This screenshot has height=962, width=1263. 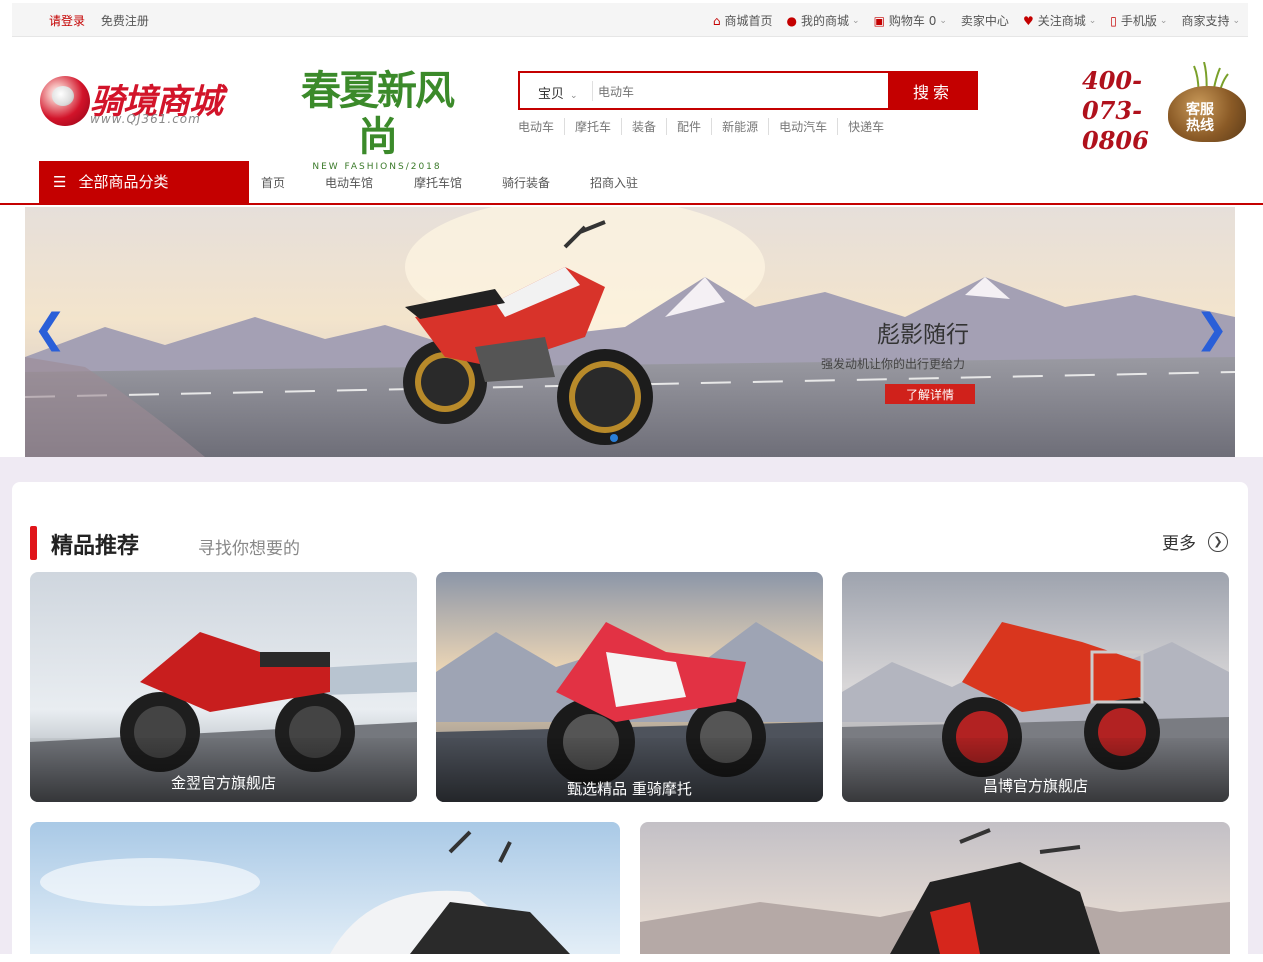 I want to click on site-logo: 骑境商城 www.QJ361.com, so click(x=145, y=101).